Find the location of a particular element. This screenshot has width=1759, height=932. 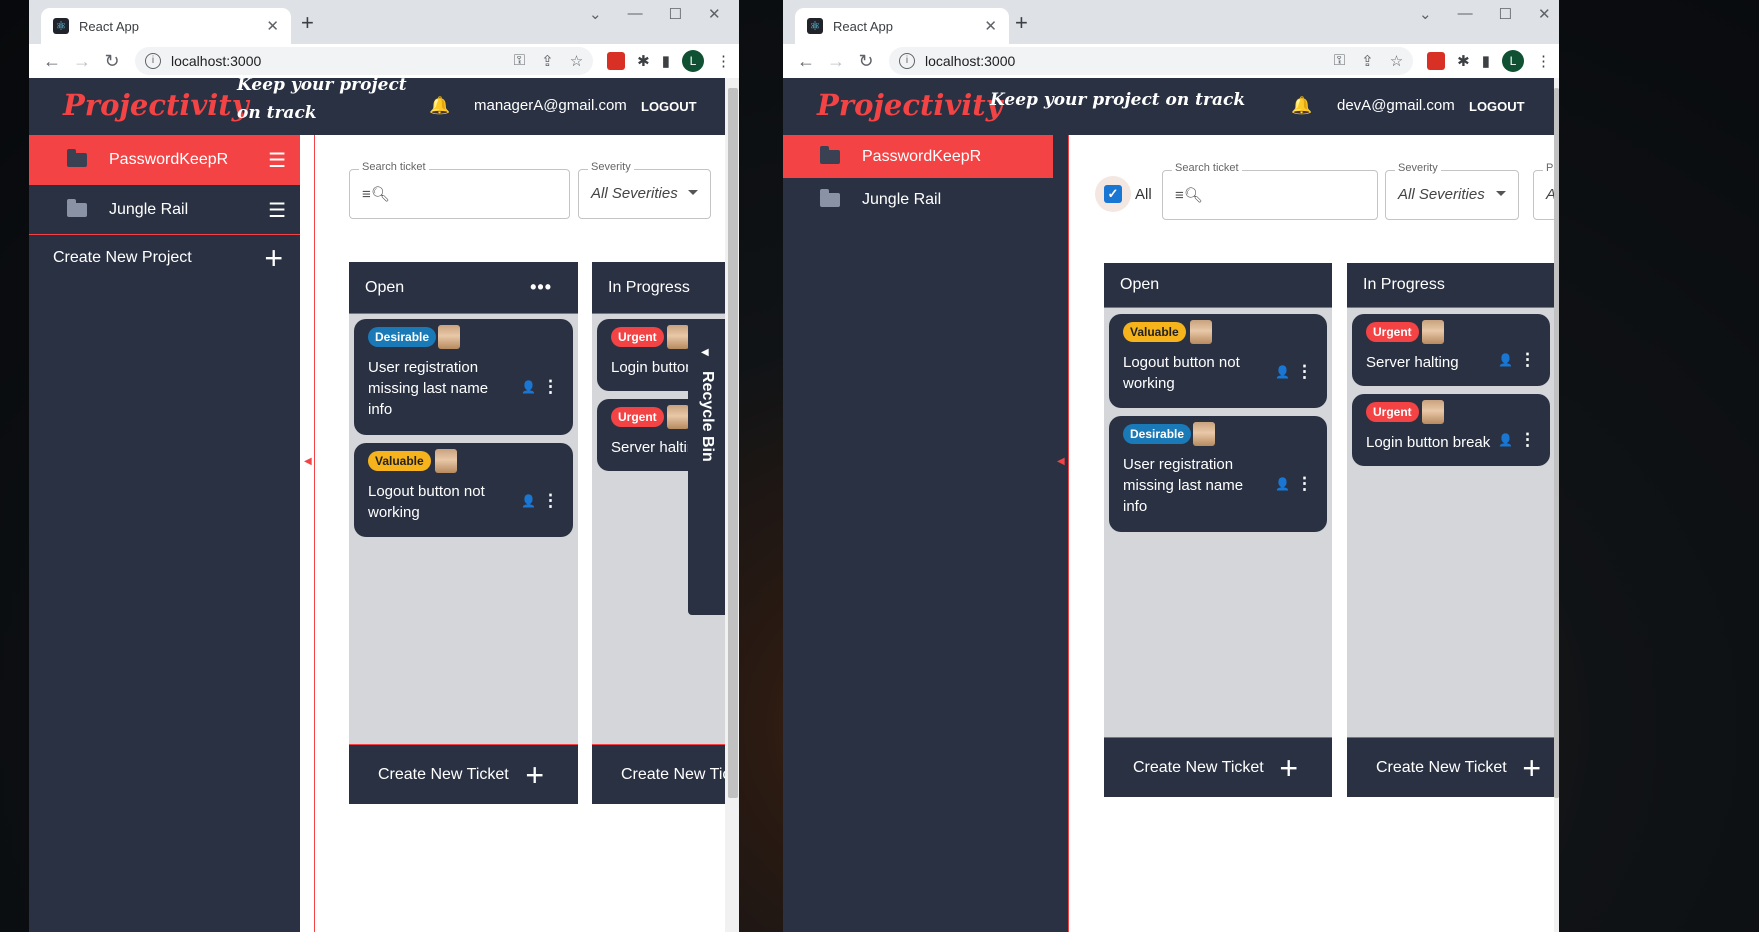

sidebar-item-jungle-rail: Jungle Rail ☰ is located at coordinates (164, 210).